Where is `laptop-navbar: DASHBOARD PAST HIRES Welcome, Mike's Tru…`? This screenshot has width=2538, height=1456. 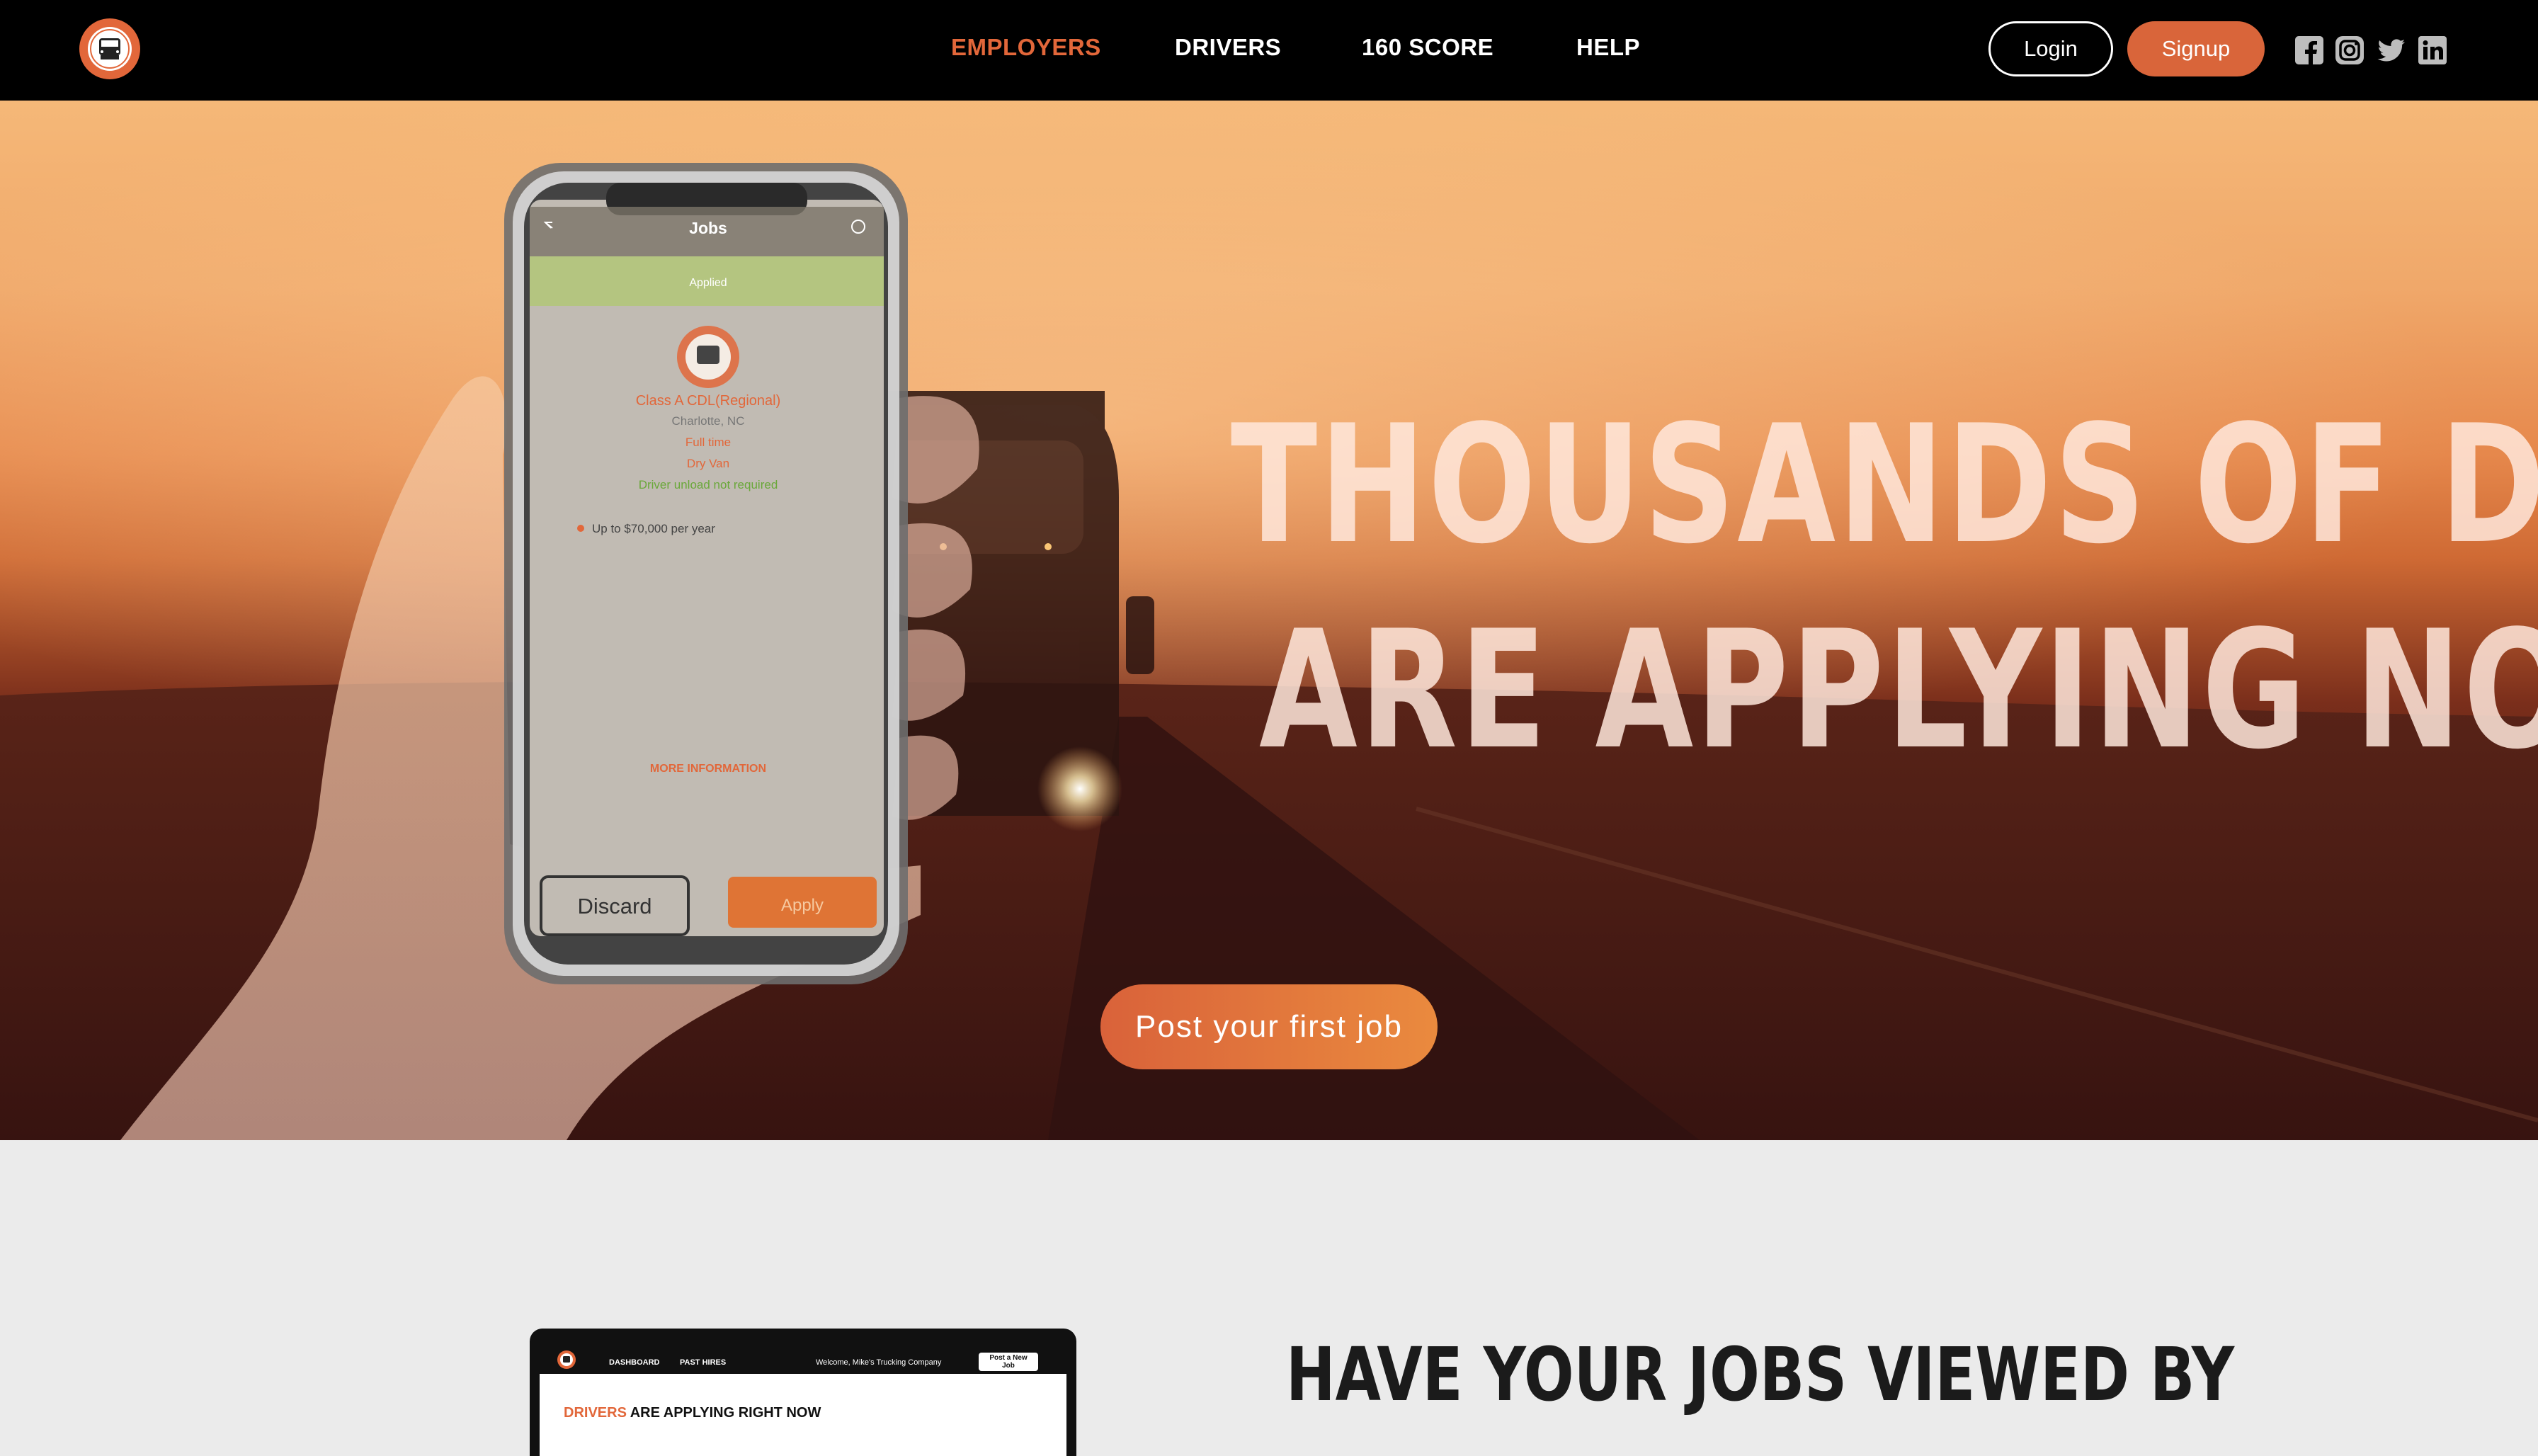 laptop-navbar: DASHBOARD PAST HIRES Welcome, Mike's Tru… is located at coordinates (803, 1356).